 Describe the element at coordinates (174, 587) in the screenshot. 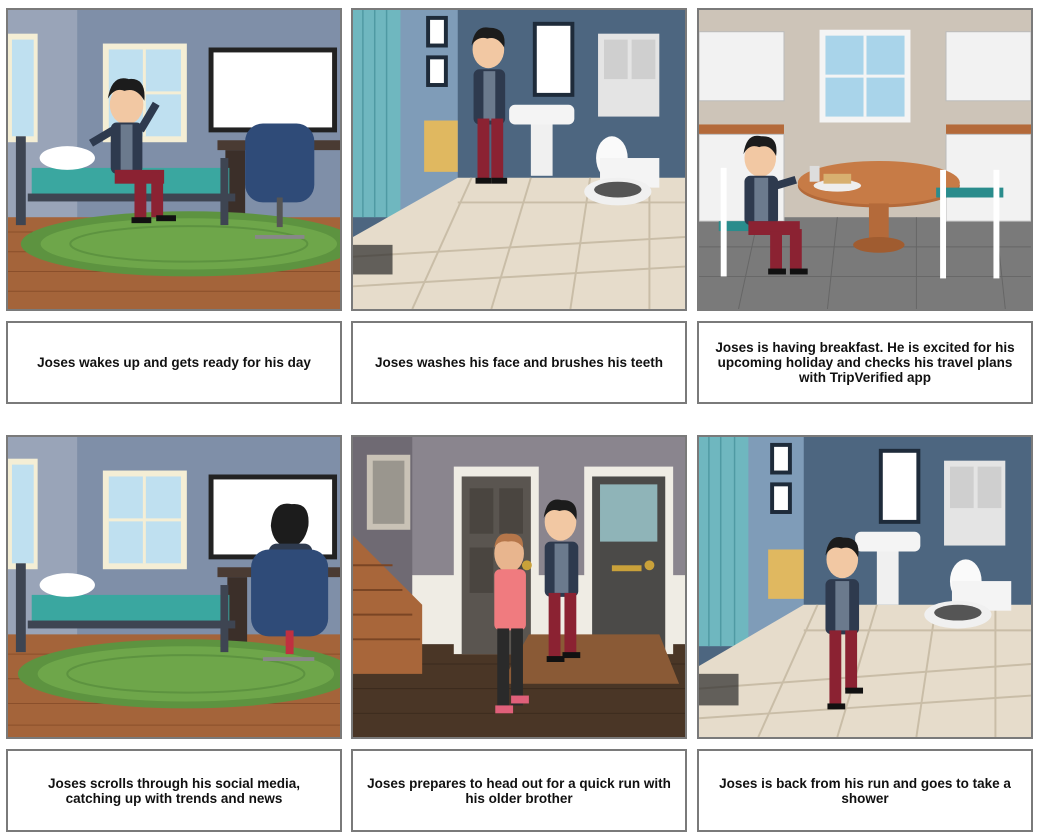

I see `panel-4-bedroom-desk` at that location.